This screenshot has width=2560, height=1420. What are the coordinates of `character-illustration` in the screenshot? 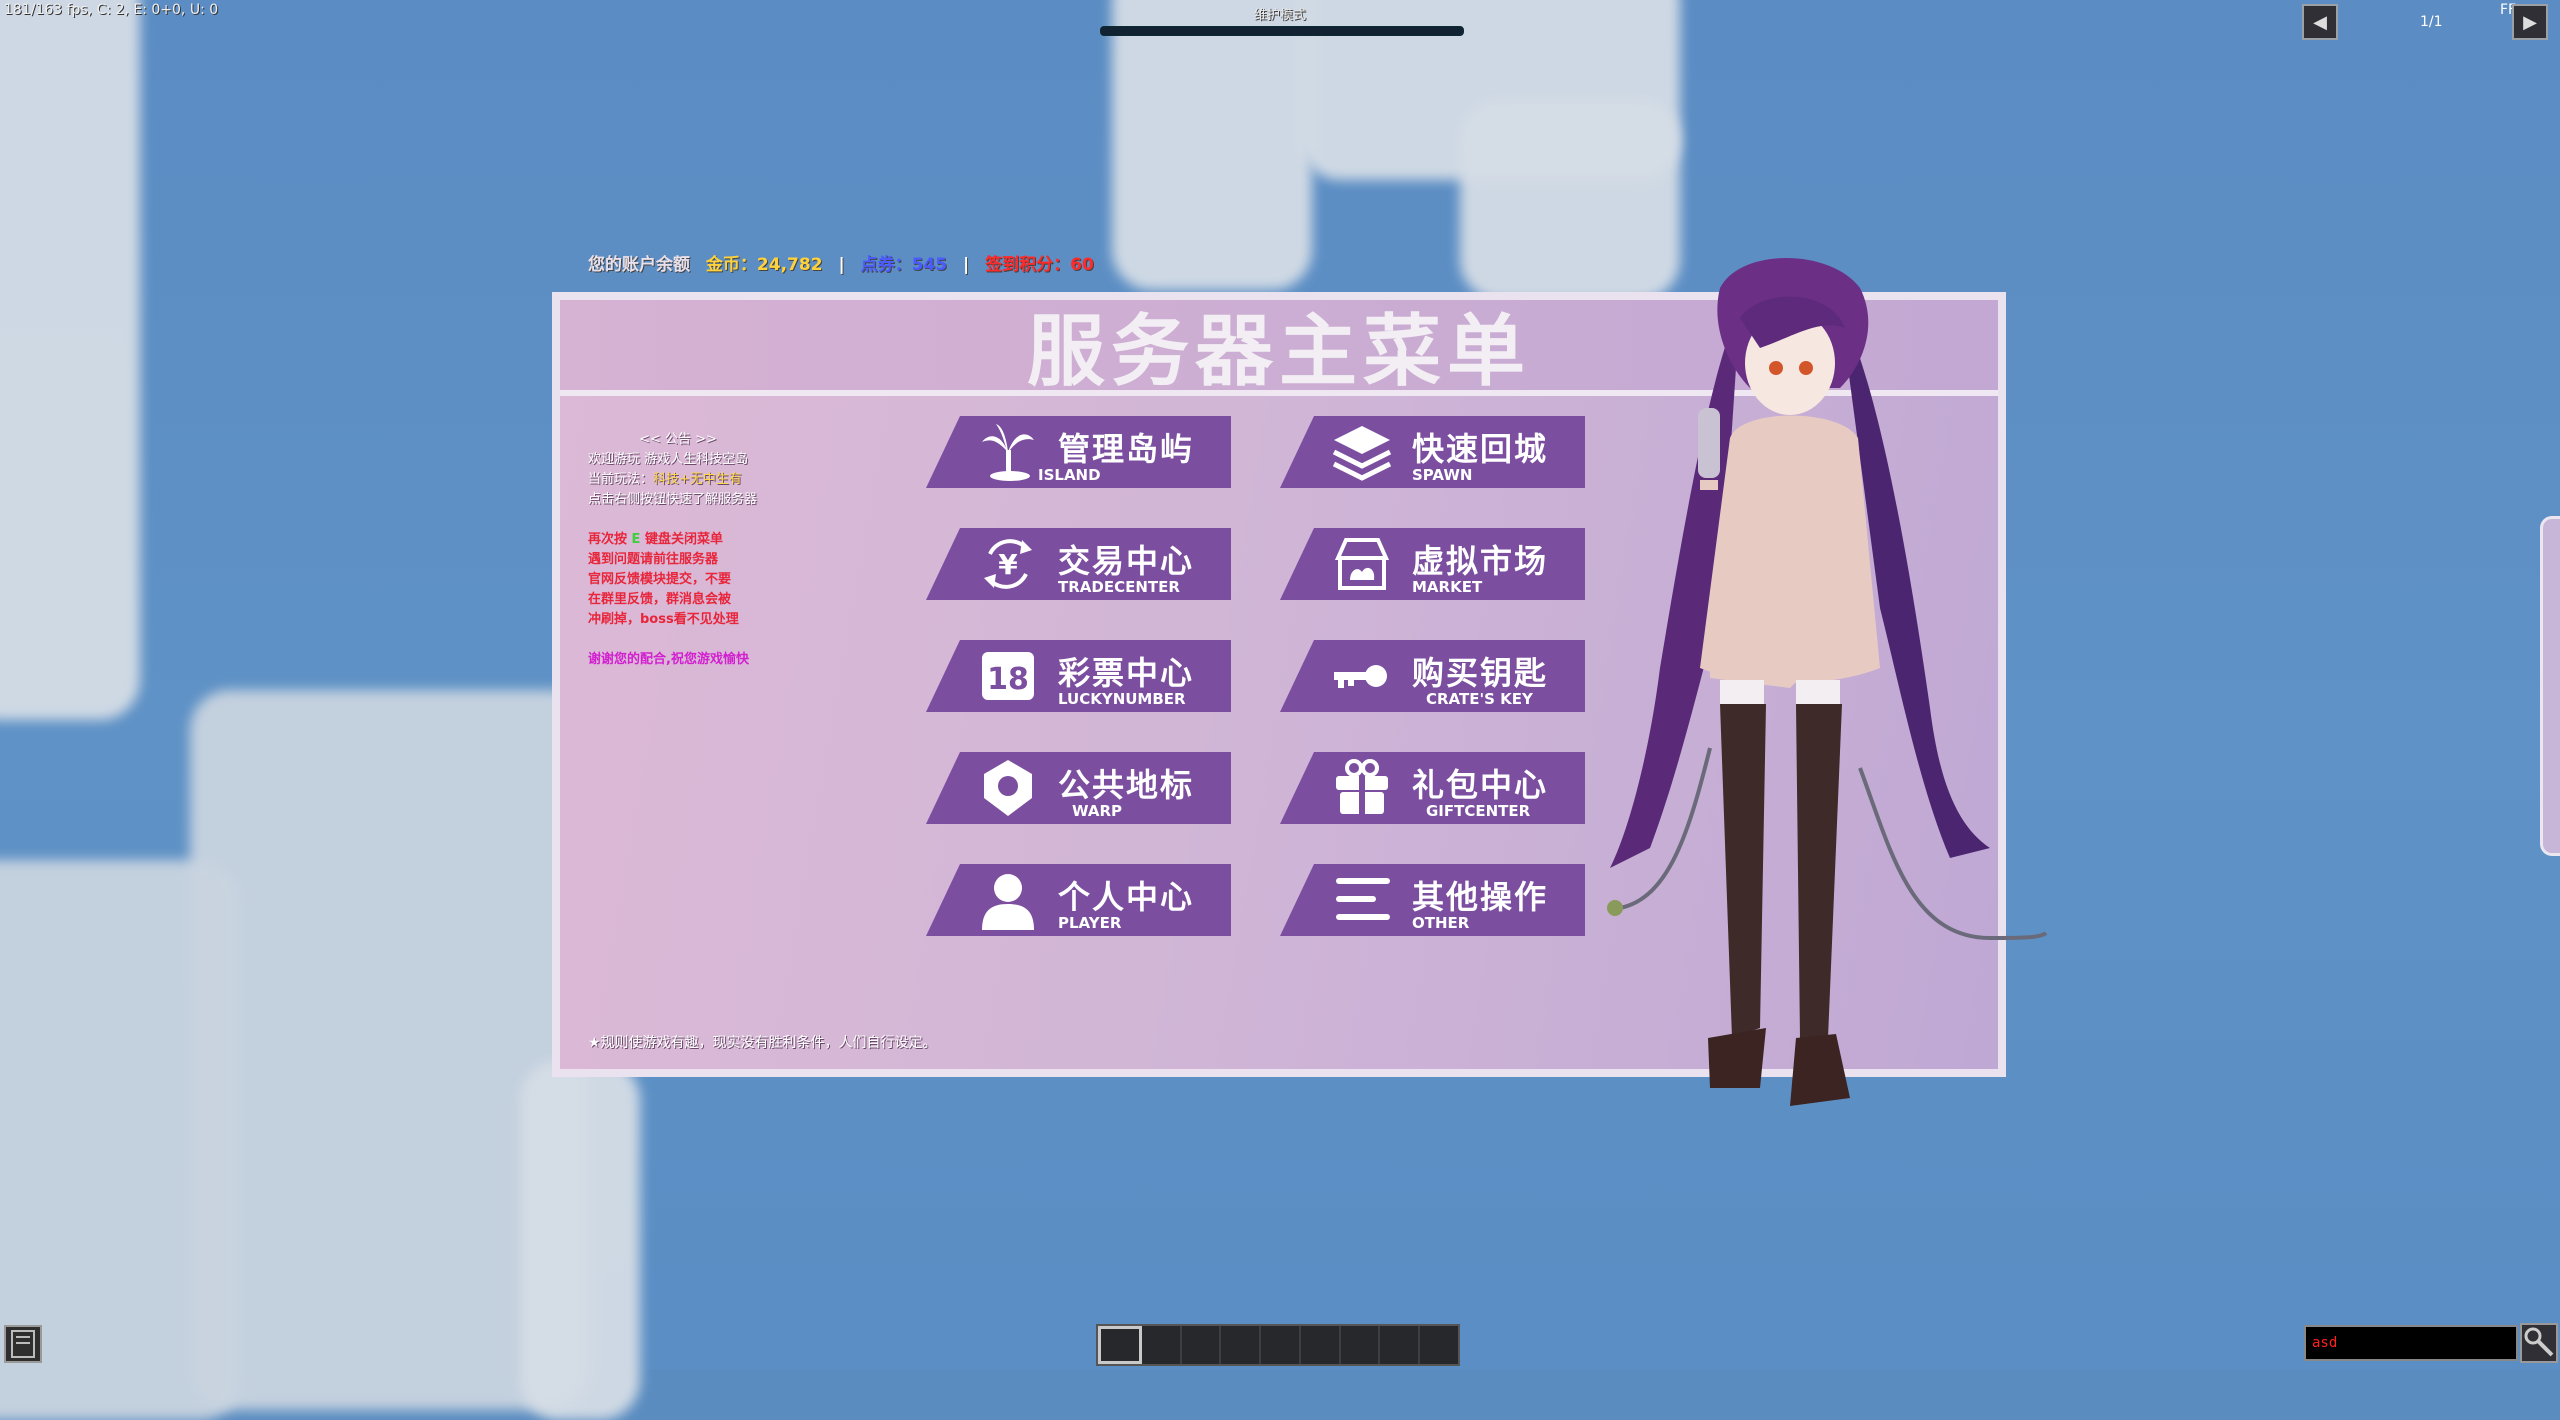 It's located at (1827, 682).